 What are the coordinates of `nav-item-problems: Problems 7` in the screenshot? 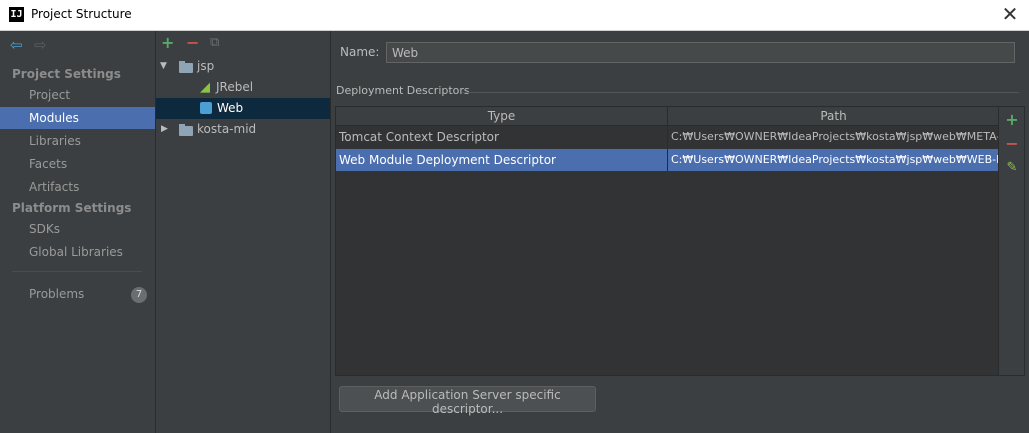 It's located at (77, 294).